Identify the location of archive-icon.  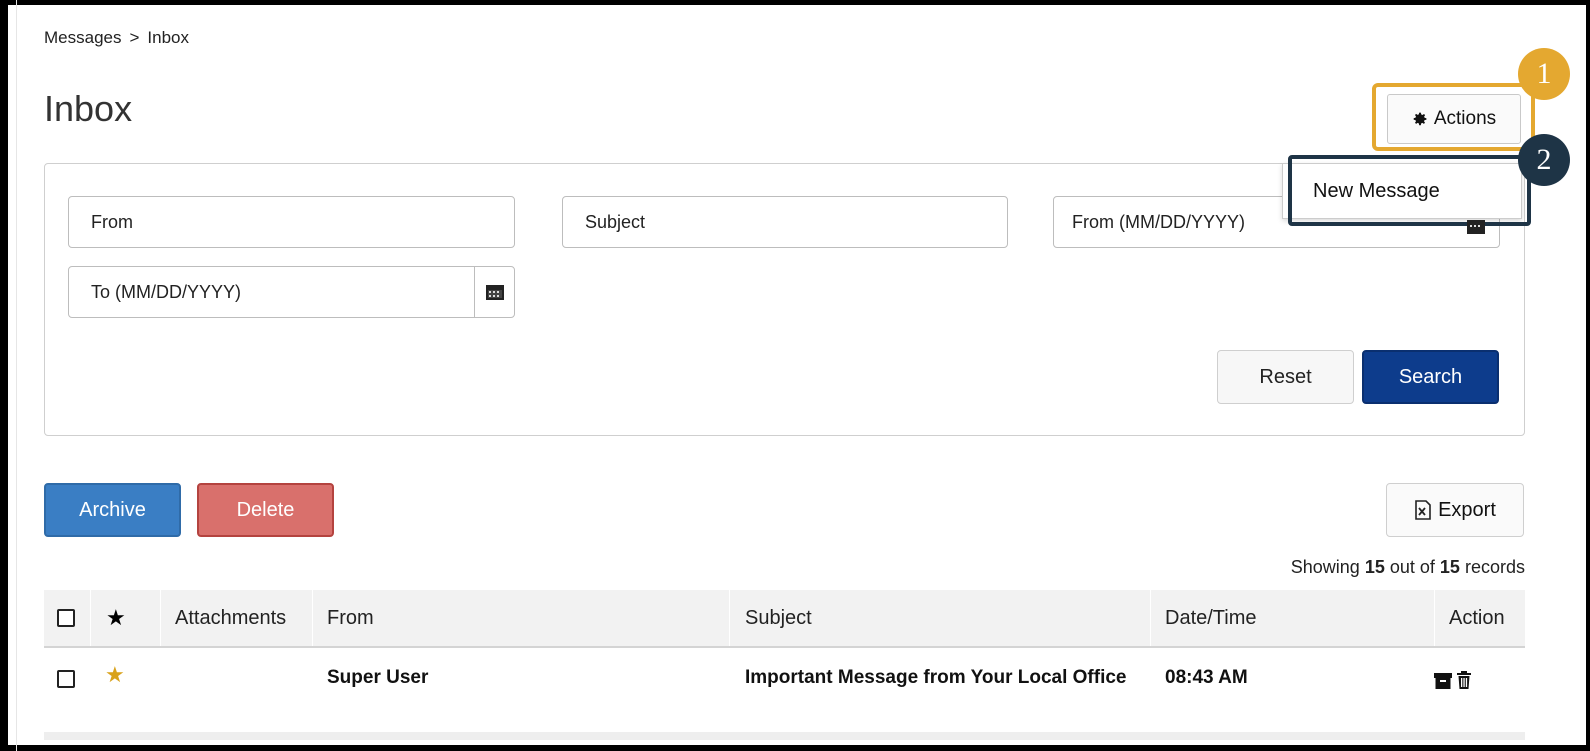
(1443, 680).